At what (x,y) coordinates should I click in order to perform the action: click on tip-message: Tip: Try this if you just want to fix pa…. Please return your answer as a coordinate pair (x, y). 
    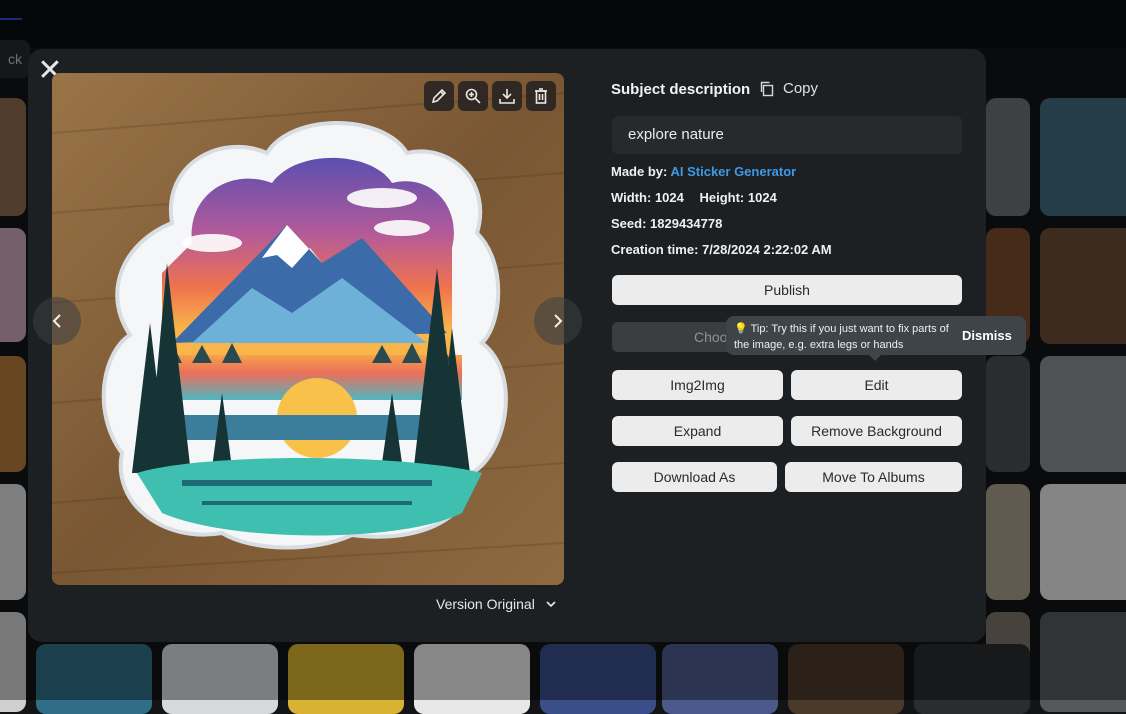
    Looking at the image, I should click on (841, 337).